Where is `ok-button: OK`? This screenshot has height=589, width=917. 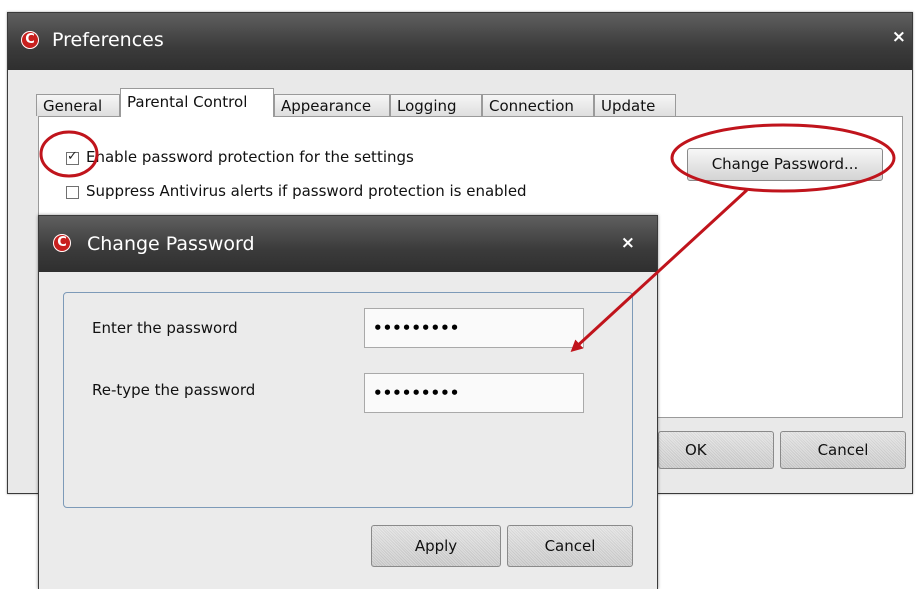 ok-button: OK is located at coordinates (716, 450).